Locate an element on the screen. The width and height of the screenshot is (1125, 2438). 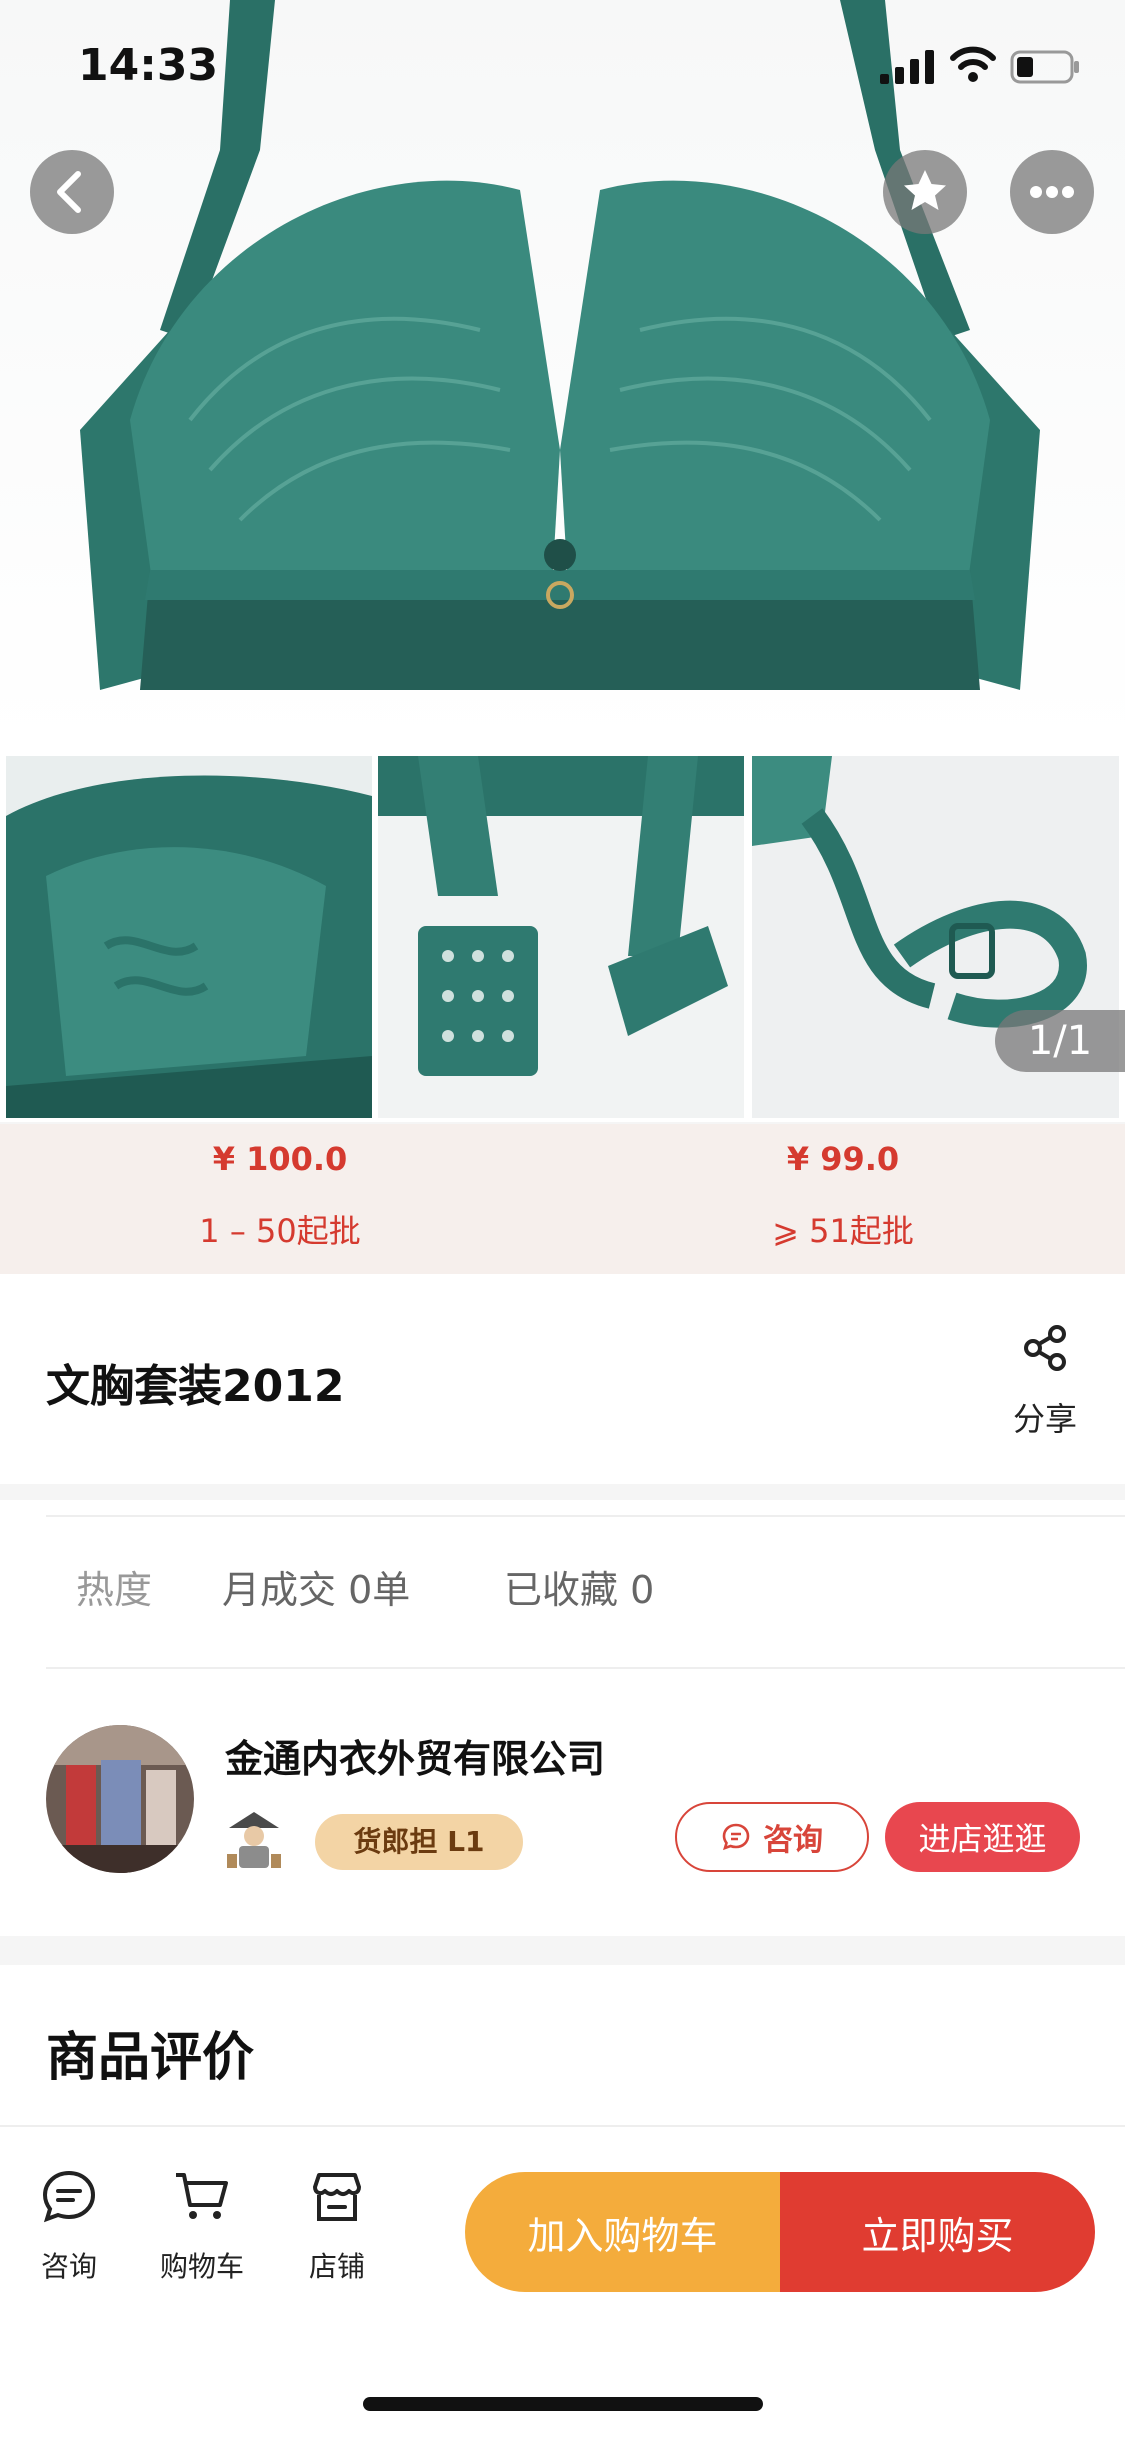
store-avatar is located at coordinates (120, 1799).